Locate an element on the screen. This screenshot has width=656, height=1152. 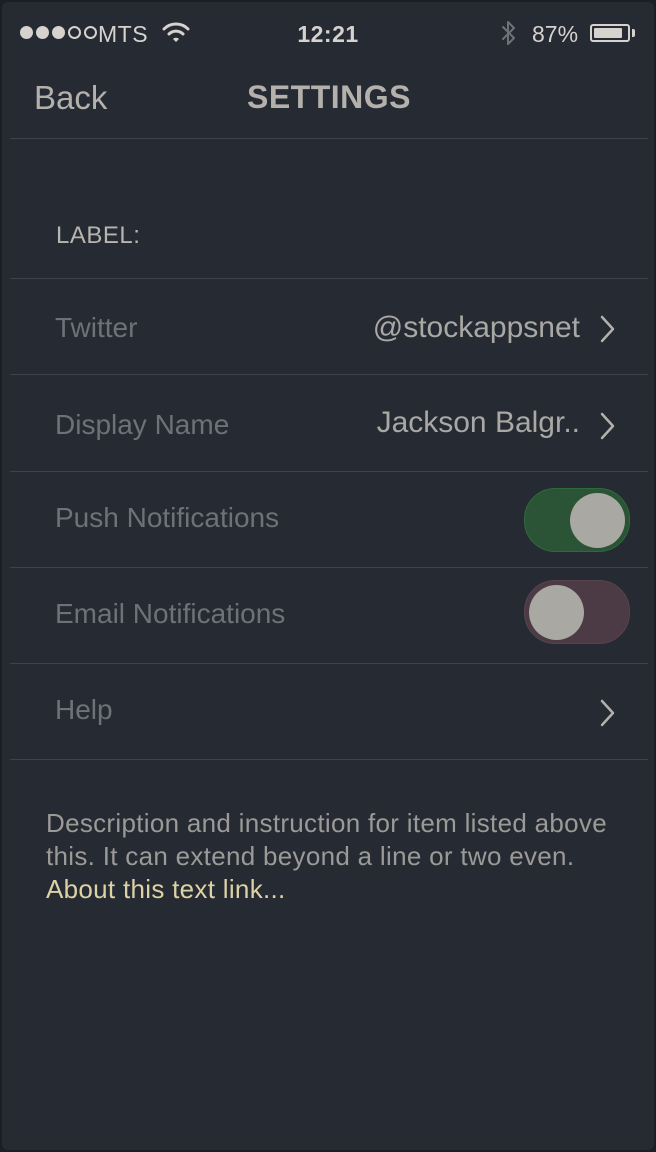
email-notifications-toggle is located at coordinates (577, 612).